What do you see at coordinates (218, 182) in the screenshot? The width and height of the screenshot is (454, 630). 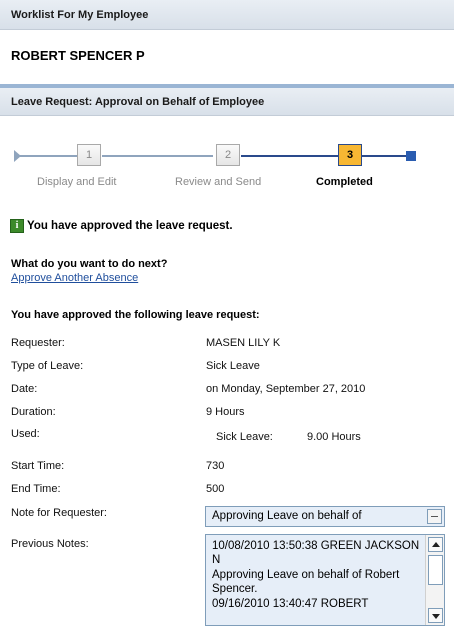 I see `roadmap-step-2-label: Review and Send` at bounding box center [218, 182].